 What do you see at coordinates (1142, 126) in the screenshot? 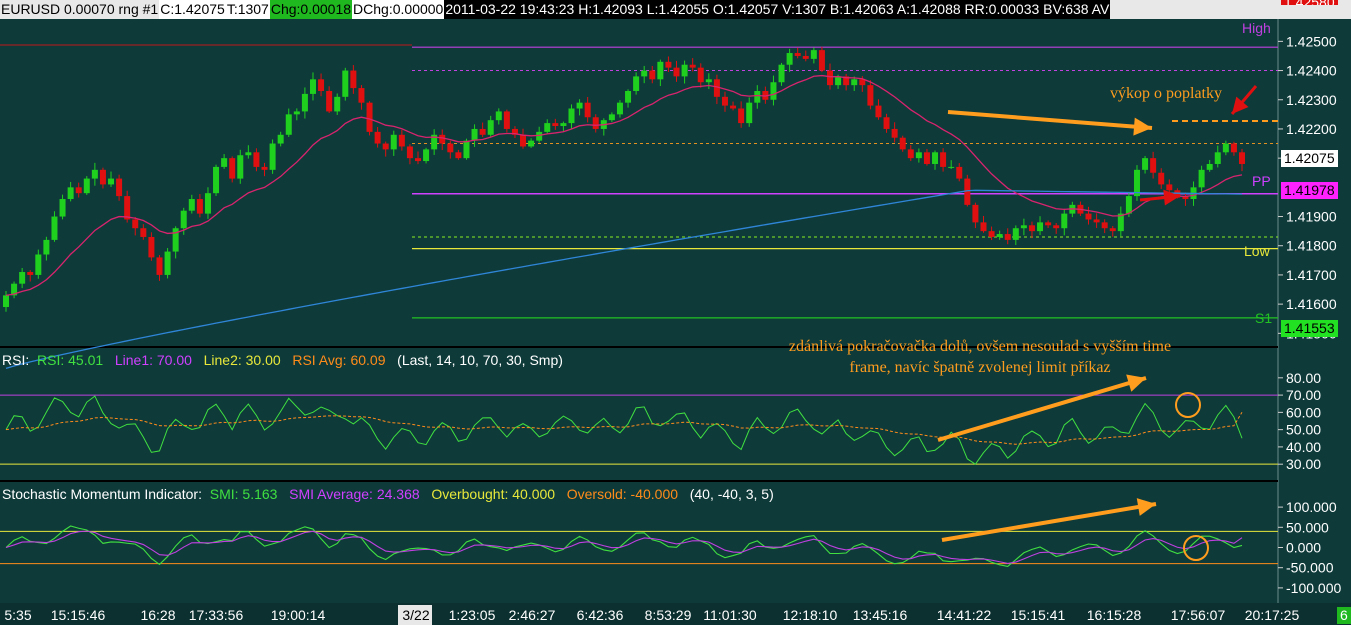
I see `orange-arrow-price-head` at bounding box center [1142, 126].